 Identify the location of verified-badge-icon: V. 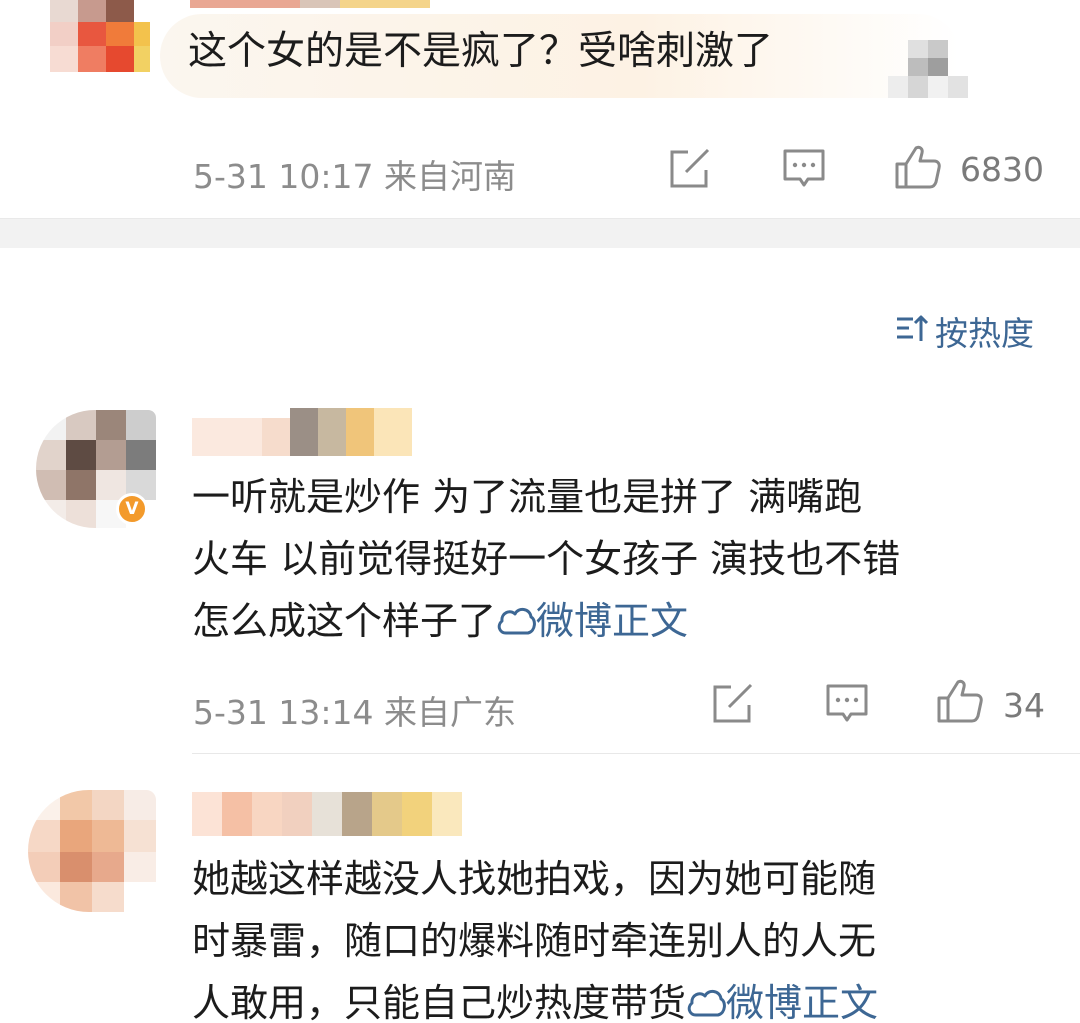
(132, 509).